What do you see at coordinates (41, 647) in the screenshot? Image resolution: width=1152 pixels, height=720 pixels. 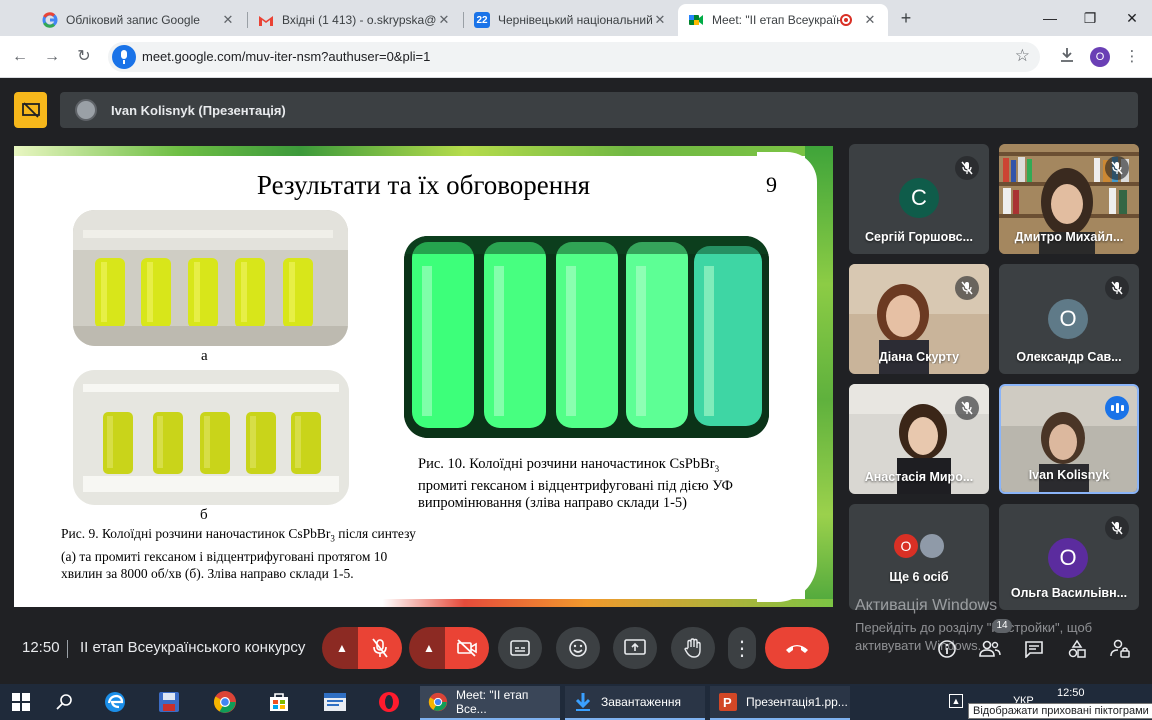 I see `meeting-clock: 12:50` at bounding box center [41, 647].